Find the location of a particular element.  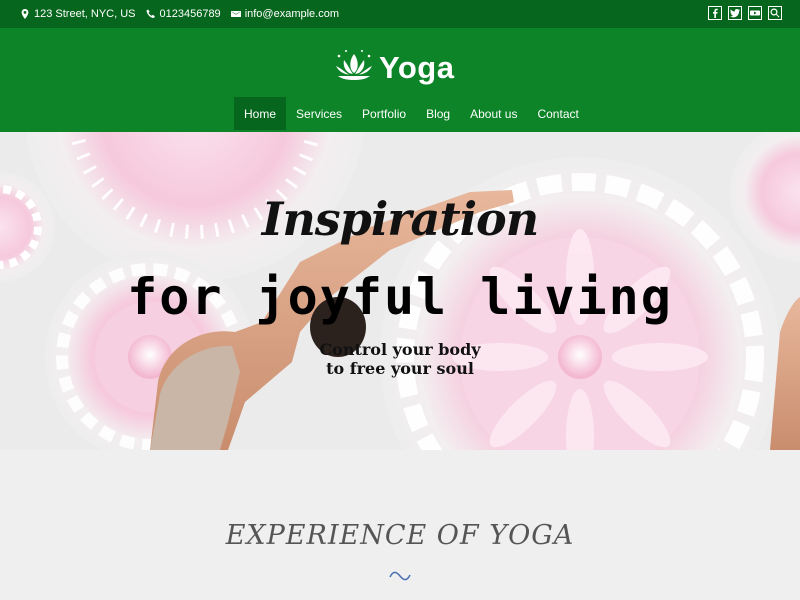

search-button is located at coordinates (775, 13).